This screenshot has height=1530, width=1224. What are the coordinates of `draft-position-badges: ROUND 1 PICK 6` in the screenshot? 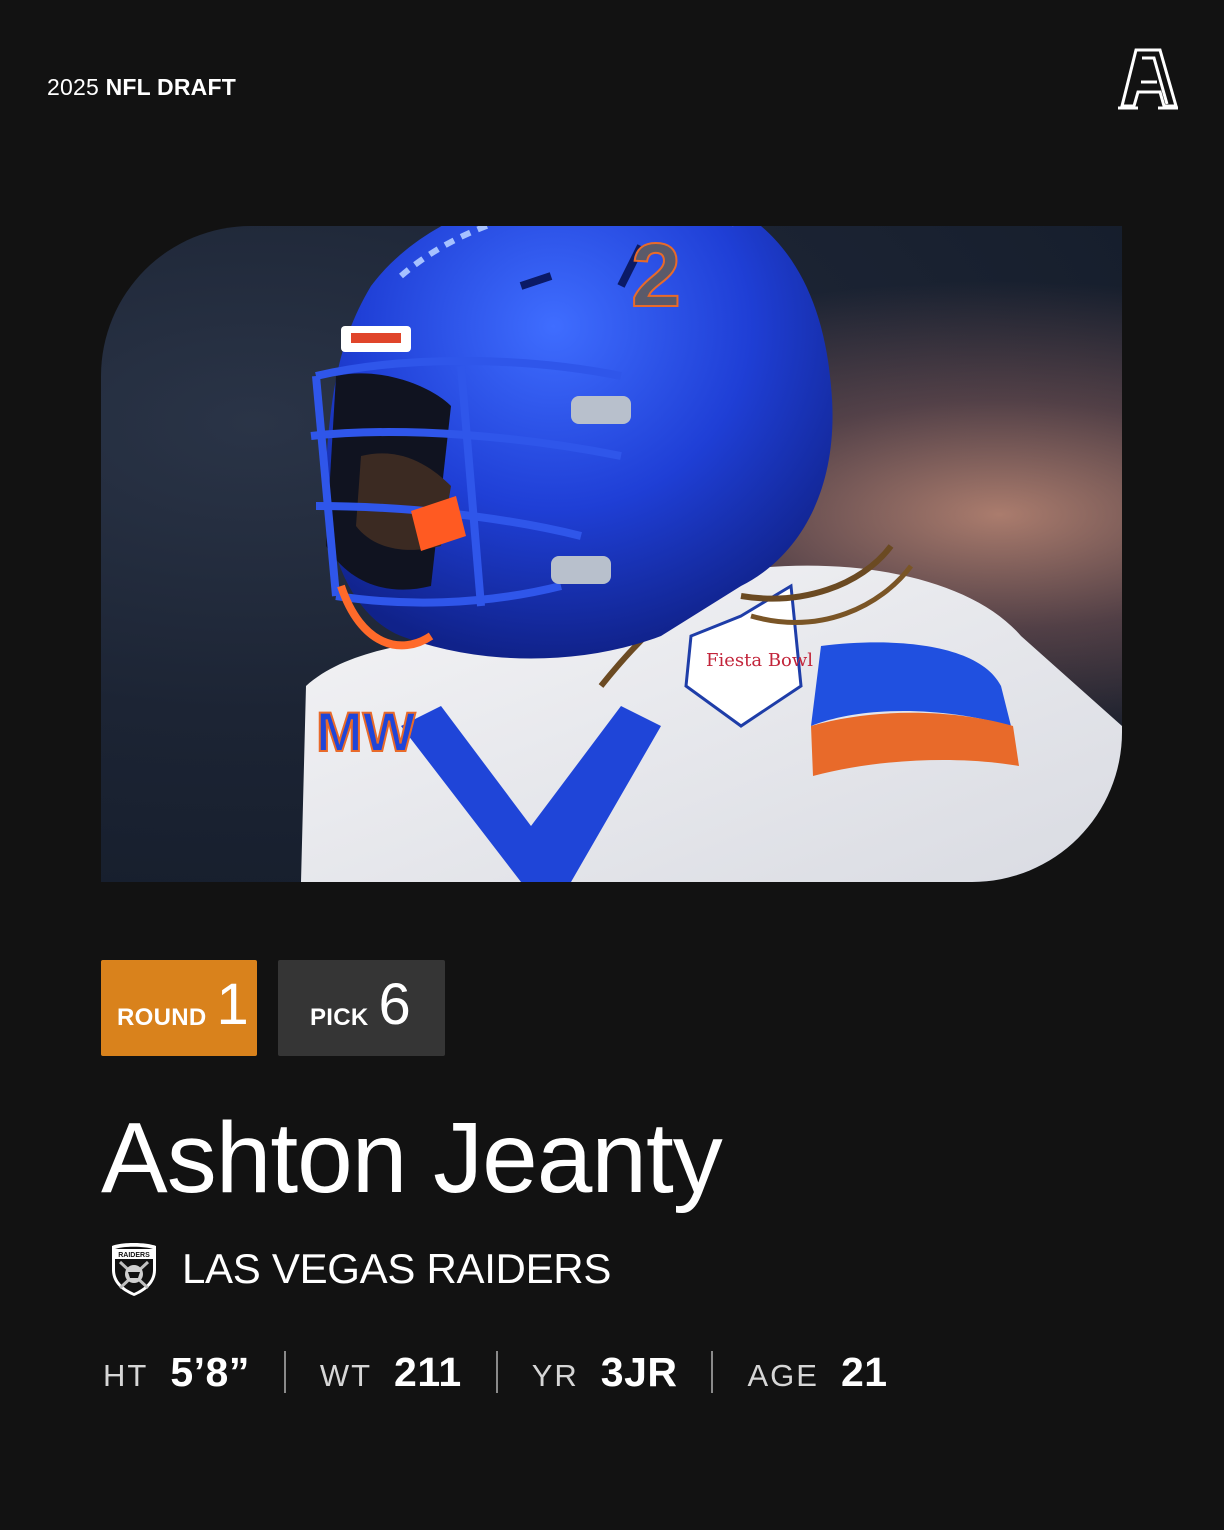 It's located at (273, 1008).